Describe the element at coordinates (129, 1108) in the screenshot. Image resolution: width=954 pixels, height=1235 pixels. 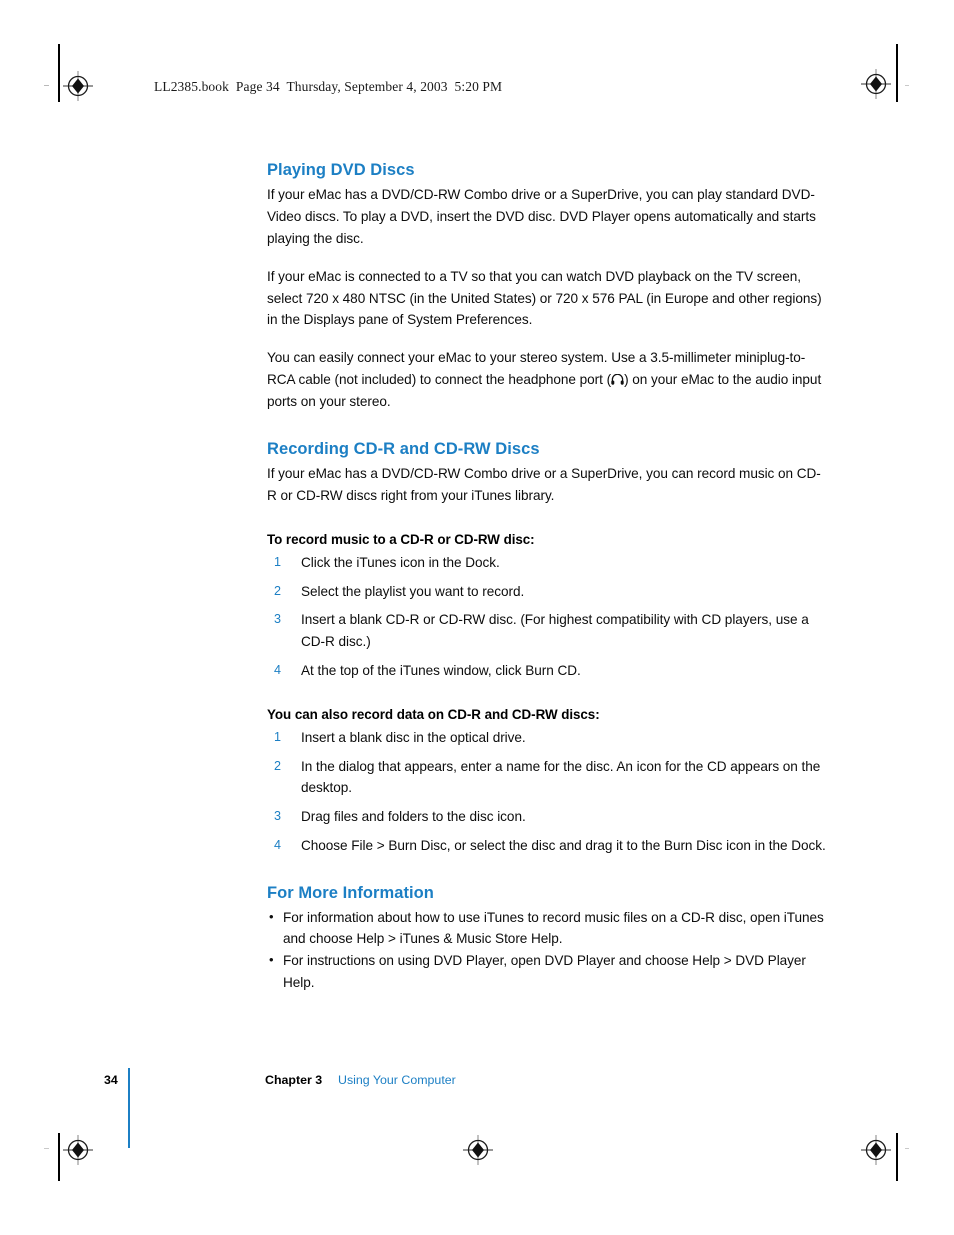
I see `footer-divider-rule` at that location.